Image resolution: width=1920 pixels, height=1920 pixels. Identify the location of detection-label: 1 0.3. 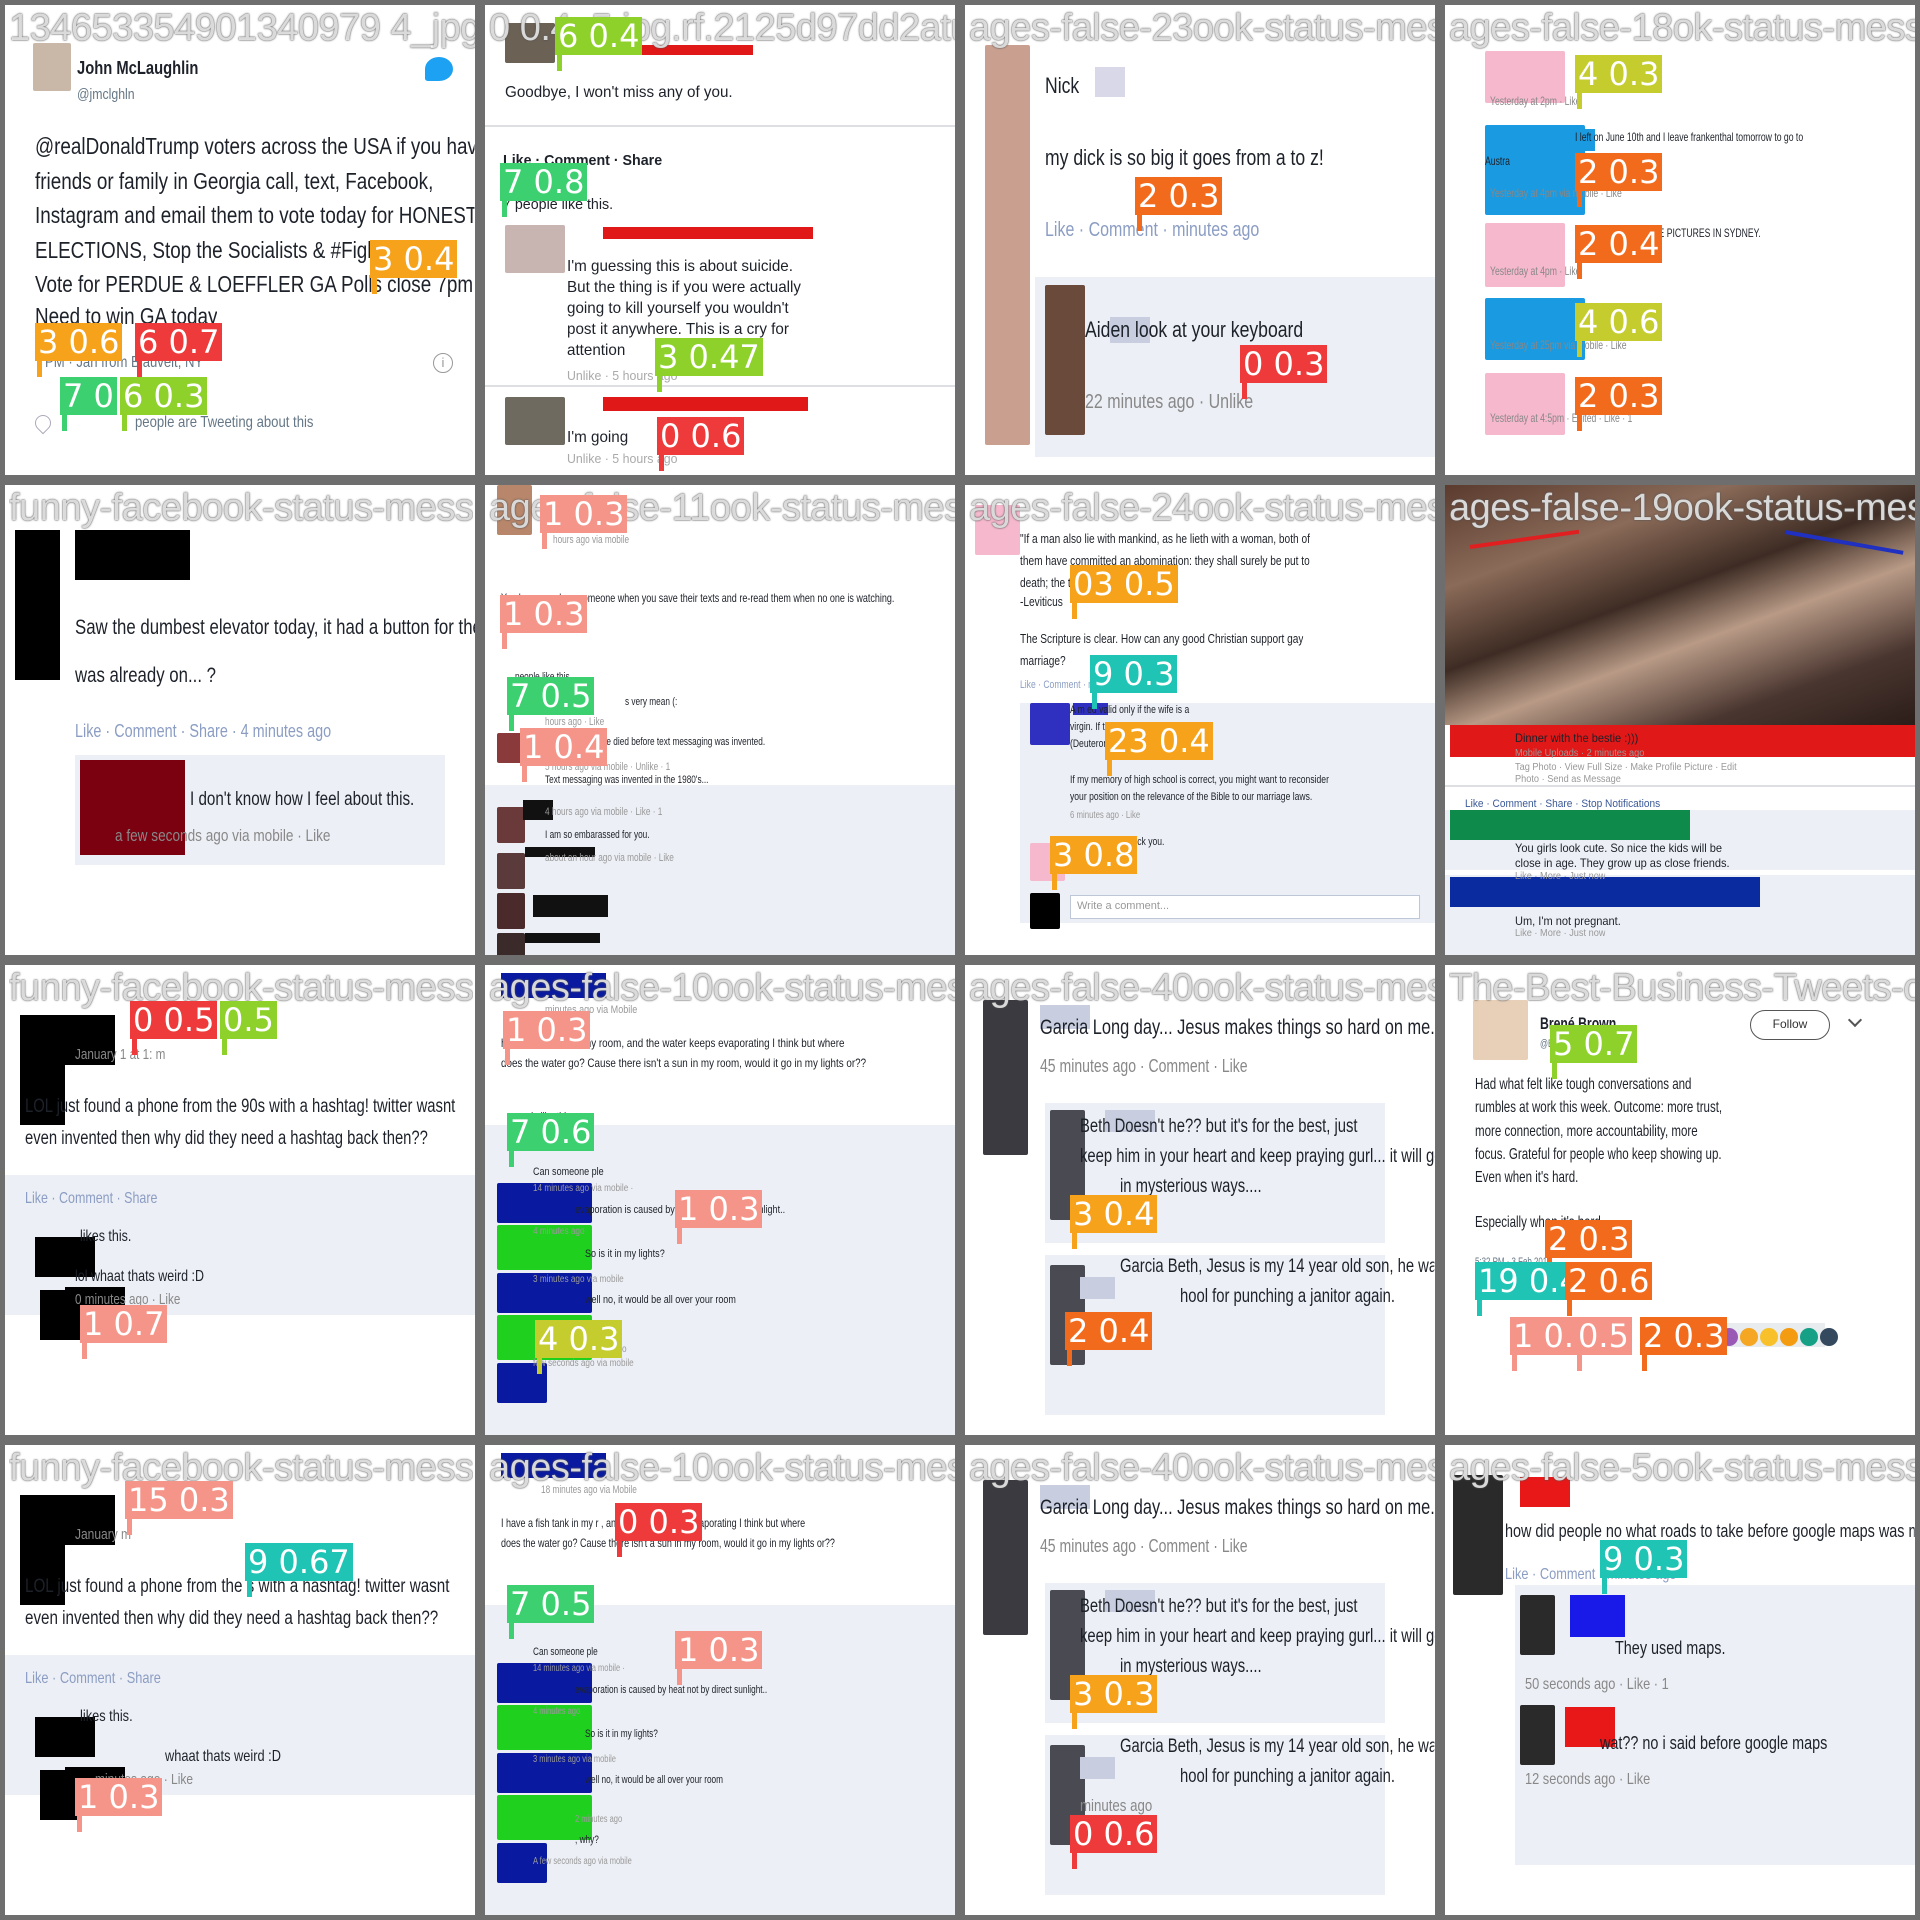
(544, 614).